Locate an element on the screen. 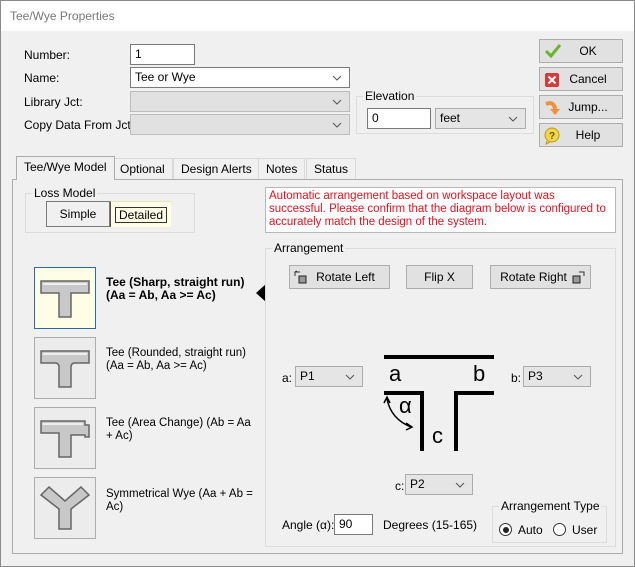 Image resolution: width=635 pixels, height=567 pixels. rotate-left-label: Rotate Left is located at coordinates (345, 277).